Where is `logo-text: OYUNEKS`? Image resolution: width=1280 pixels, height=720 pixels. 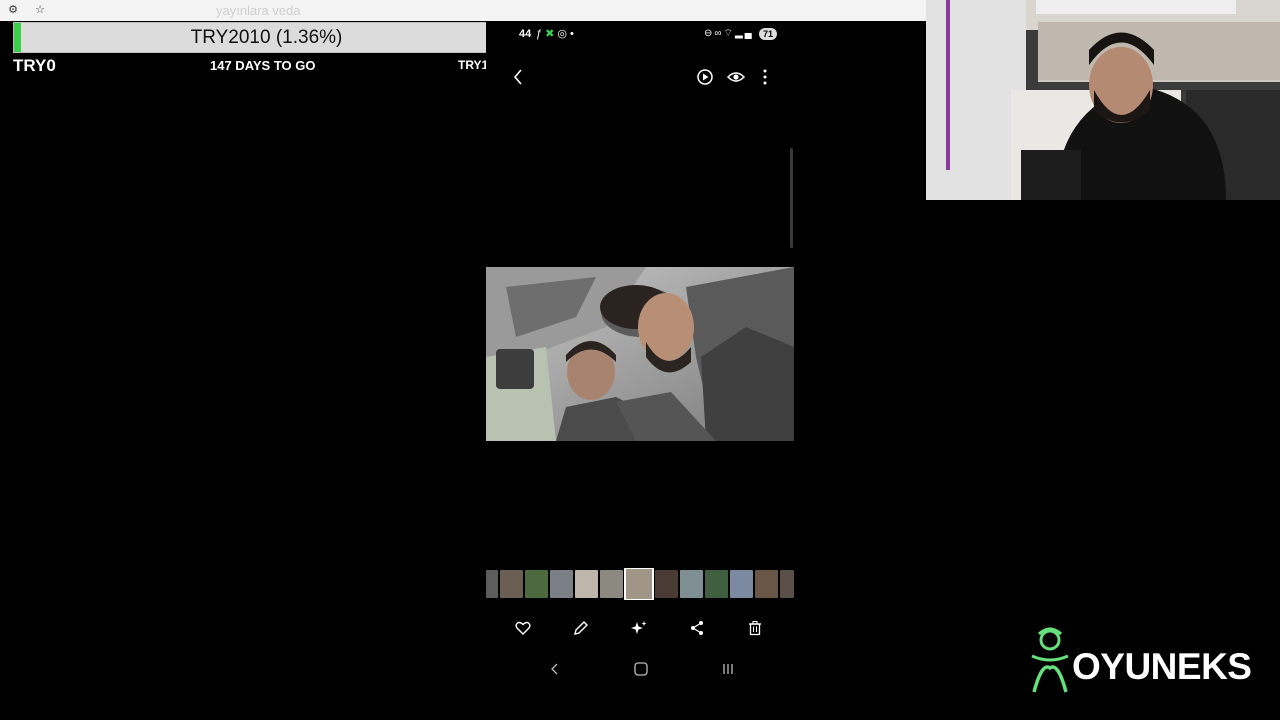
logo-text: OYUNEKS is located at coordinates (1162, 666).